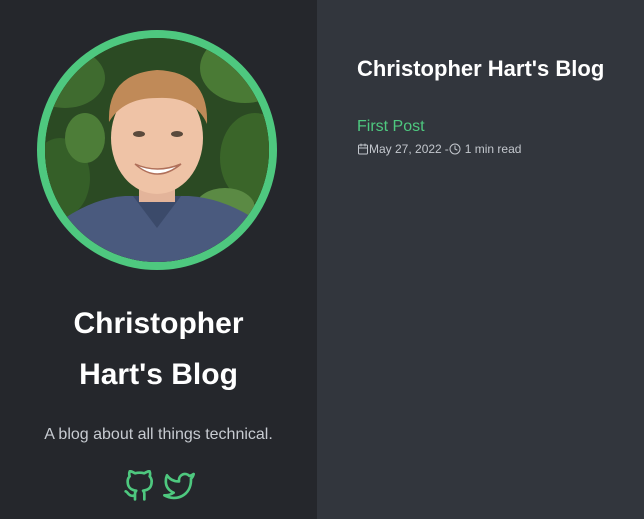 Image resolution: width=644 pixels, height=519 pixels. I want to click on post-title-link: First Post, so click(391, 127).